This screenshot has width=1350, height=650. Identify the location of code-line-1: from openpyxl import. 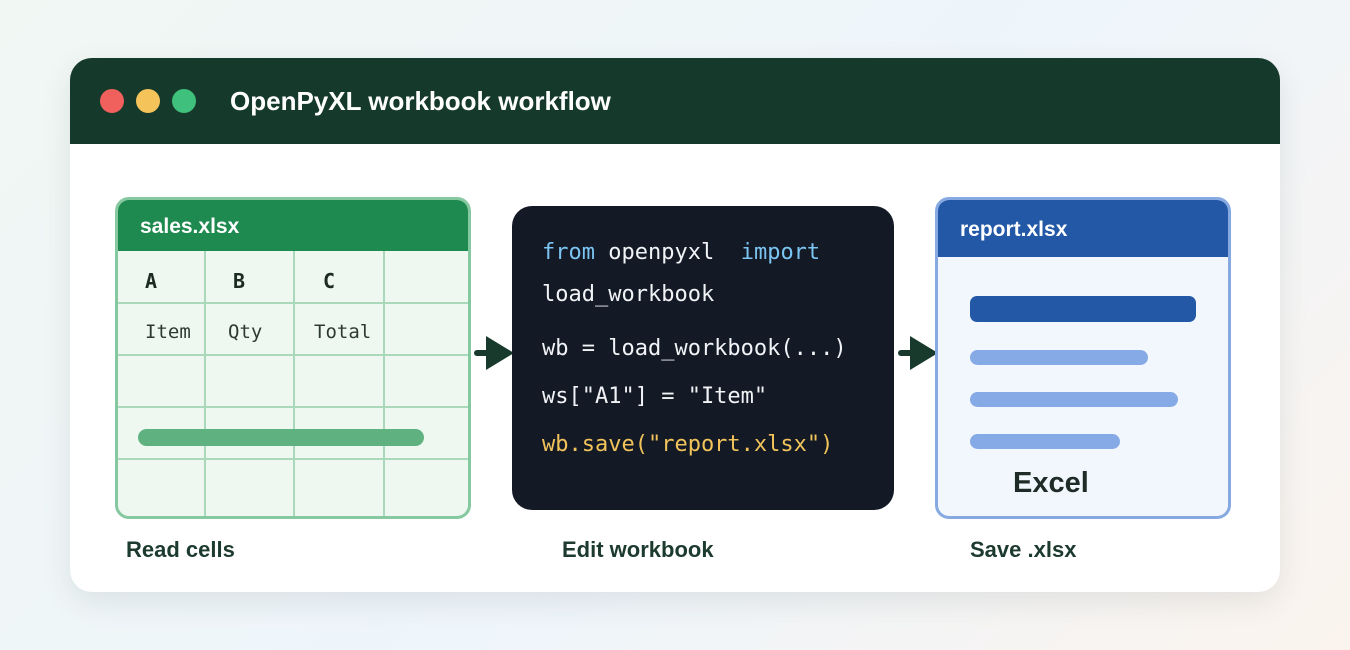
(681, 252).